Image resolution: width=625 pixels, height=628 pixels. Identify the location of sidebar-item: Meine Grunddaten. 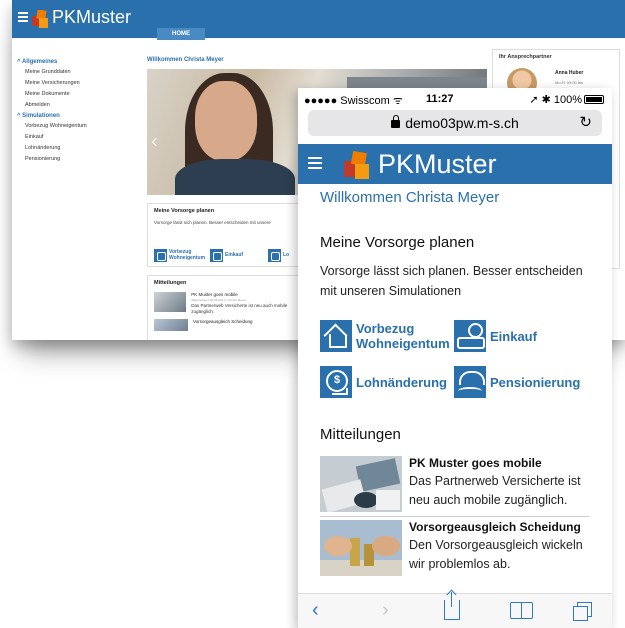
(81, 72).